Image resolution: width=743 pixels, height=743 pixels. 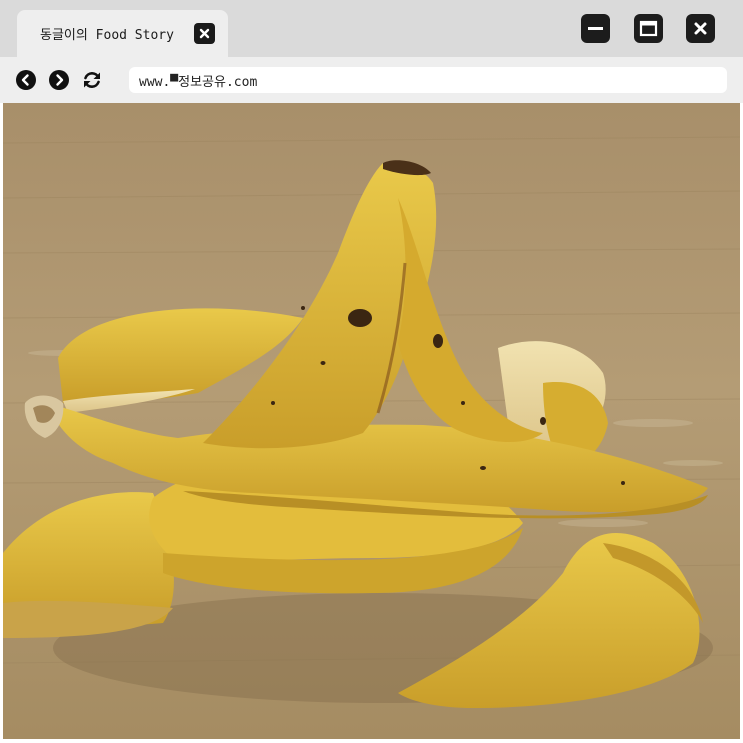 I want to click on tab-close-button, so click(x=204, y=33).